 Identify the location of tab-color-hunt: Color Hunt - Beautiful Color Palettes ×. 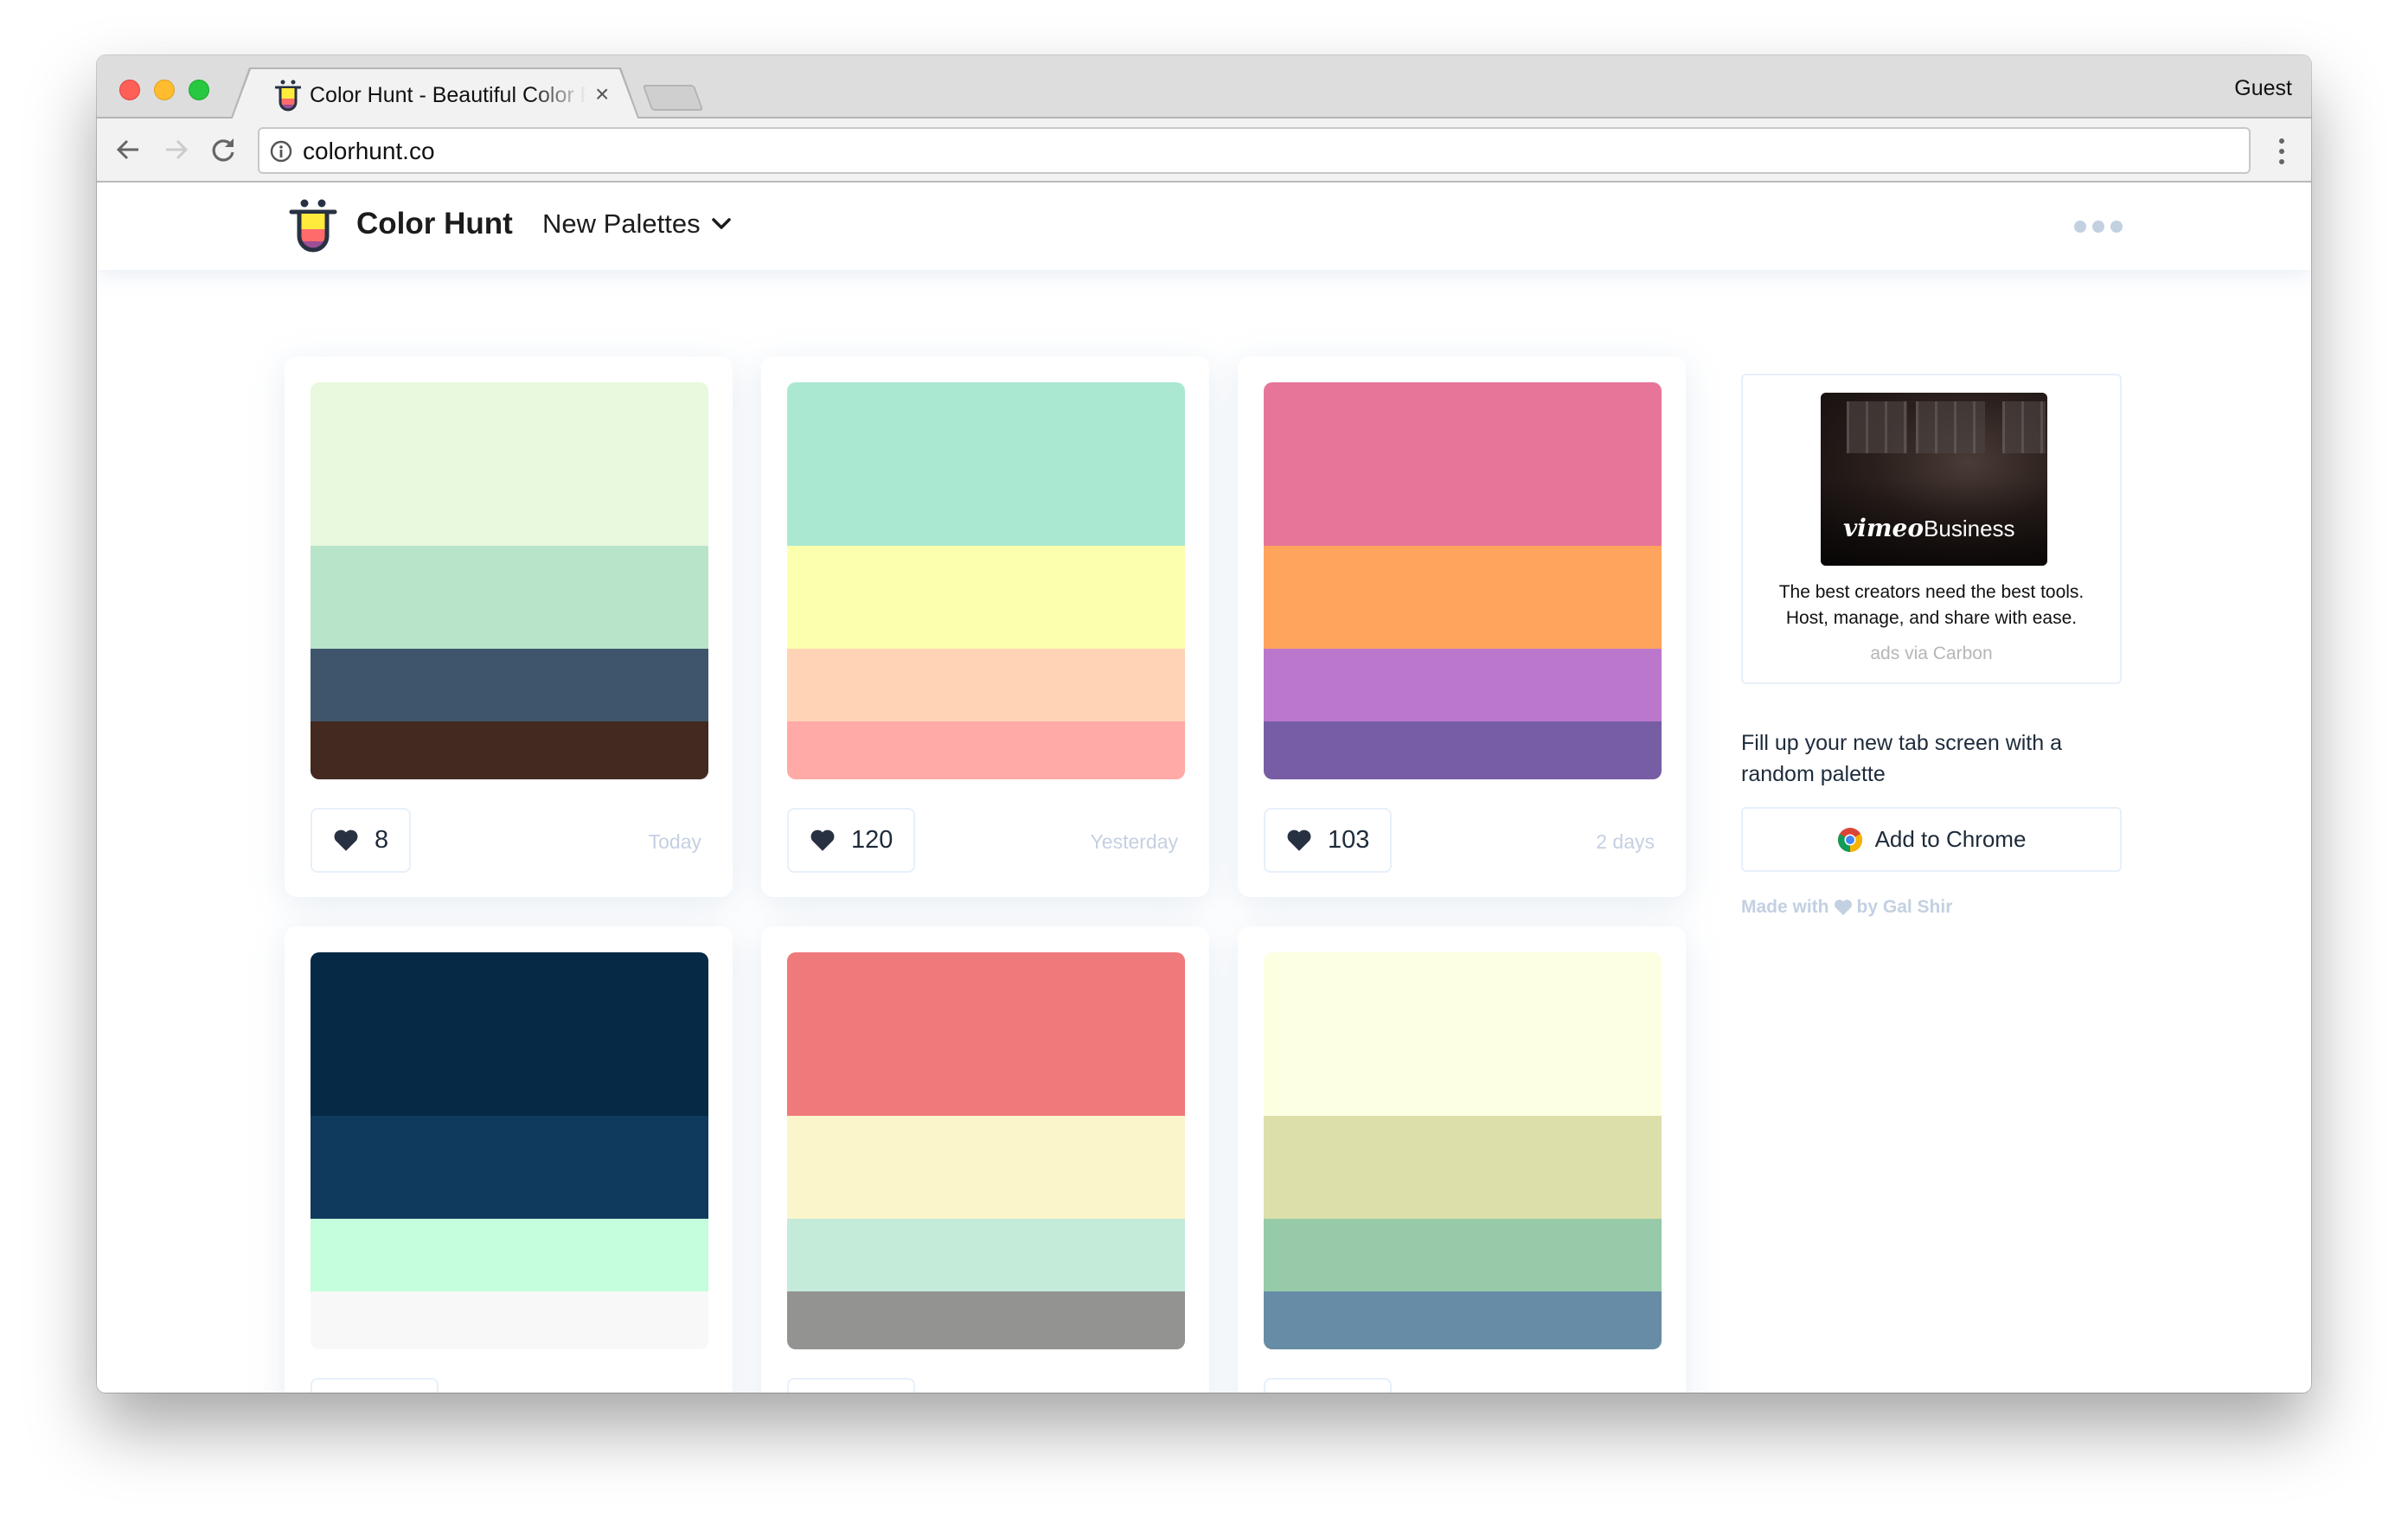
(435, 94).